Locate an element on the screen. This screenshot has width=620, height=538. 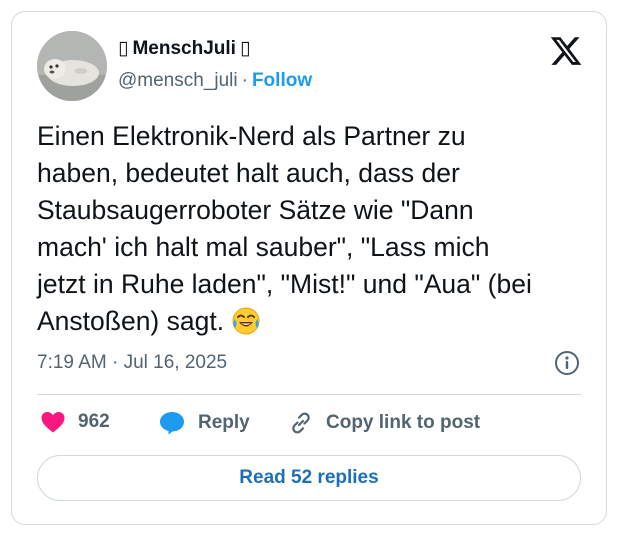
follow-button: Follow is located at coordinates (282, 80).